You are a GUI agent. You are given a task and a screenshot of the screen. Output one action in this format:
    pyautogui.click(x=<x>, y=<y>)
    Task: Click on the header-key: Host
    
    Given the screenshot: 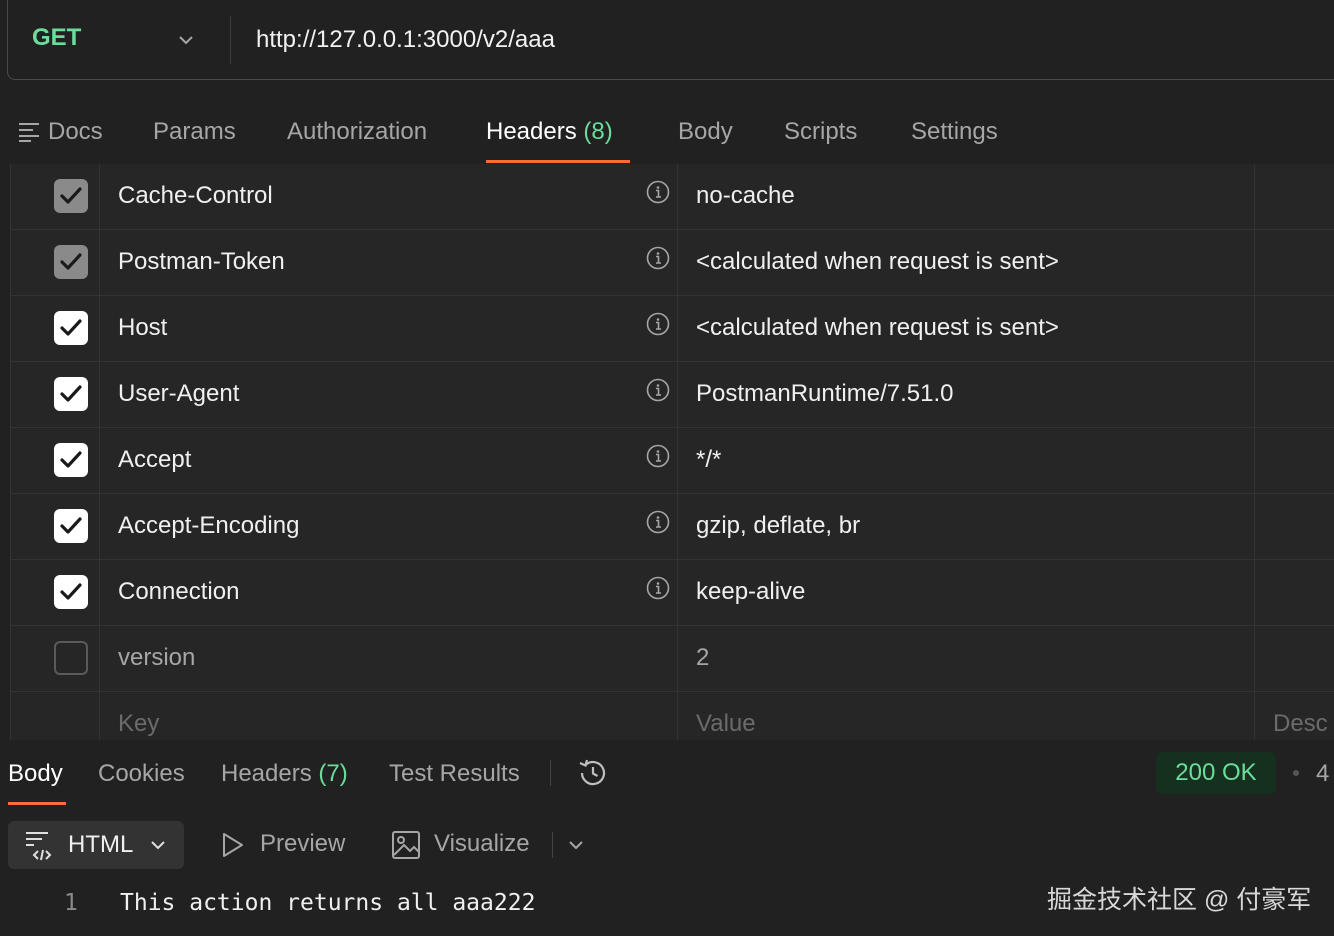 What is the action you would take?
    pyautogui.click(x=142, y=328)
    